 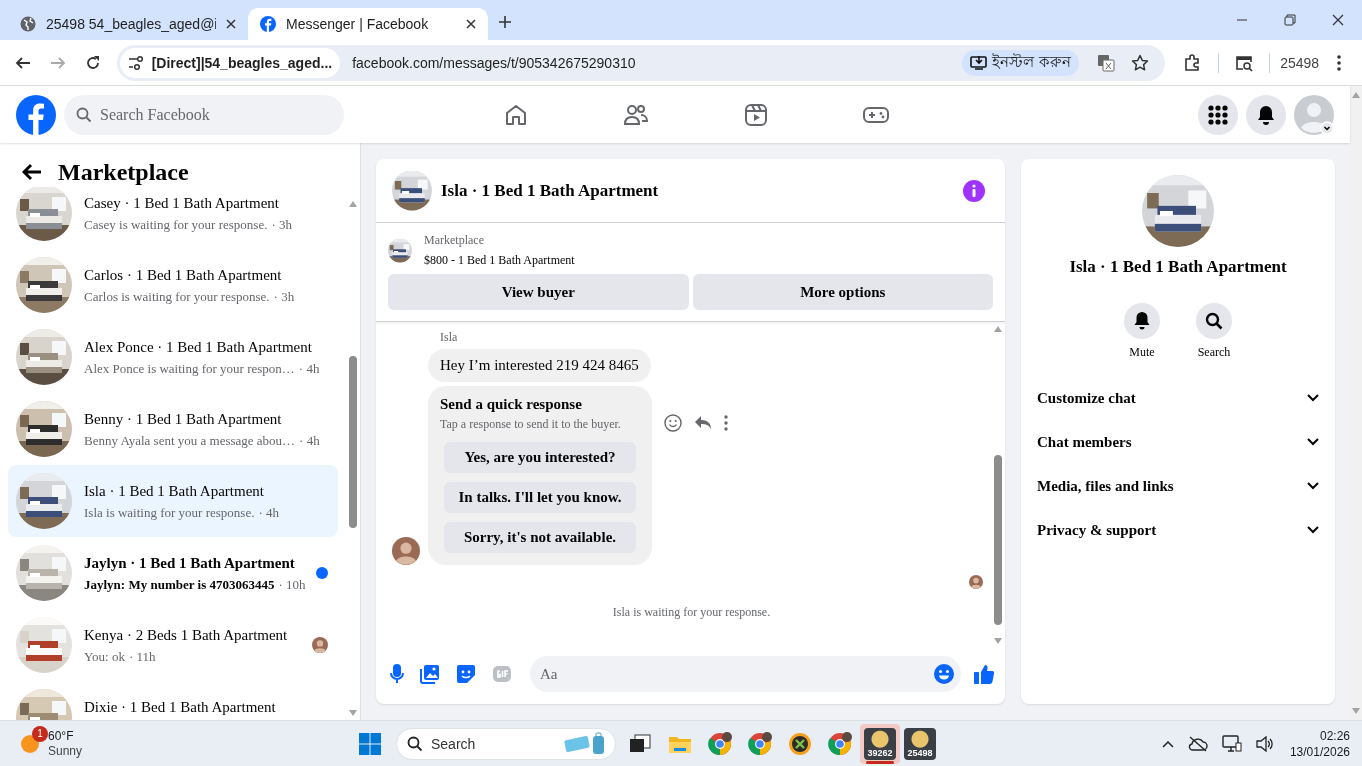 What do you see at coordinates (61, 736) in the screenshot?
I see `temperature: 60°F` at bounding box center [61, 736].